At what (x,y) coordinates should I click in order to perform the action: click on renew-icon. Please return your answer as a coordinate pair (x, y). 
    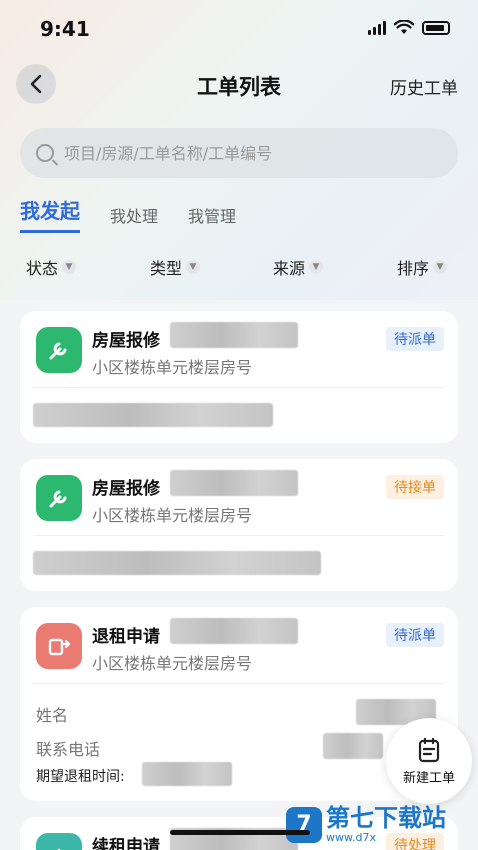
    Looking at the image, I should click on (59, 841).